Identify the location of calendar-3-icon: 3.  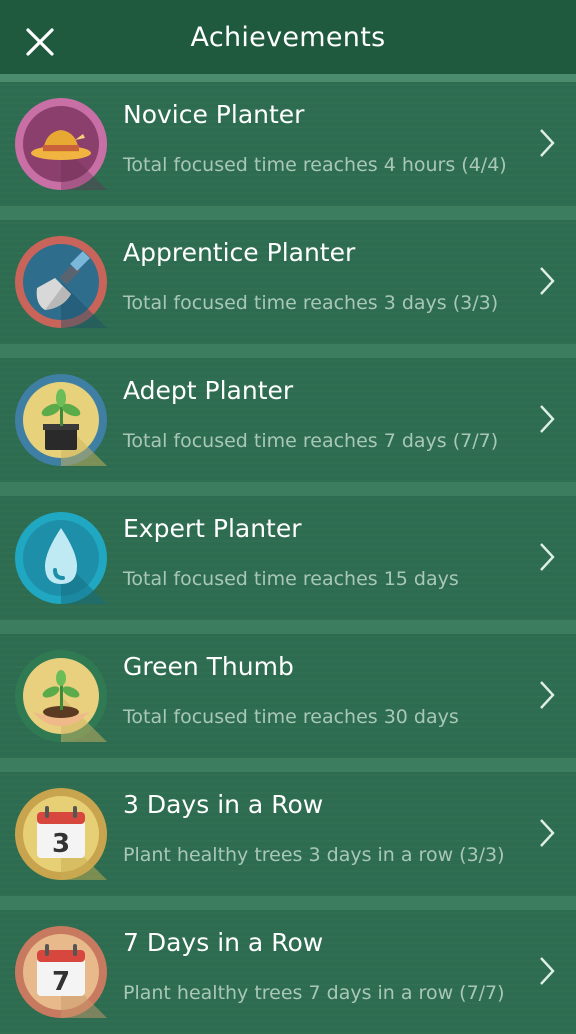
(61, 834).